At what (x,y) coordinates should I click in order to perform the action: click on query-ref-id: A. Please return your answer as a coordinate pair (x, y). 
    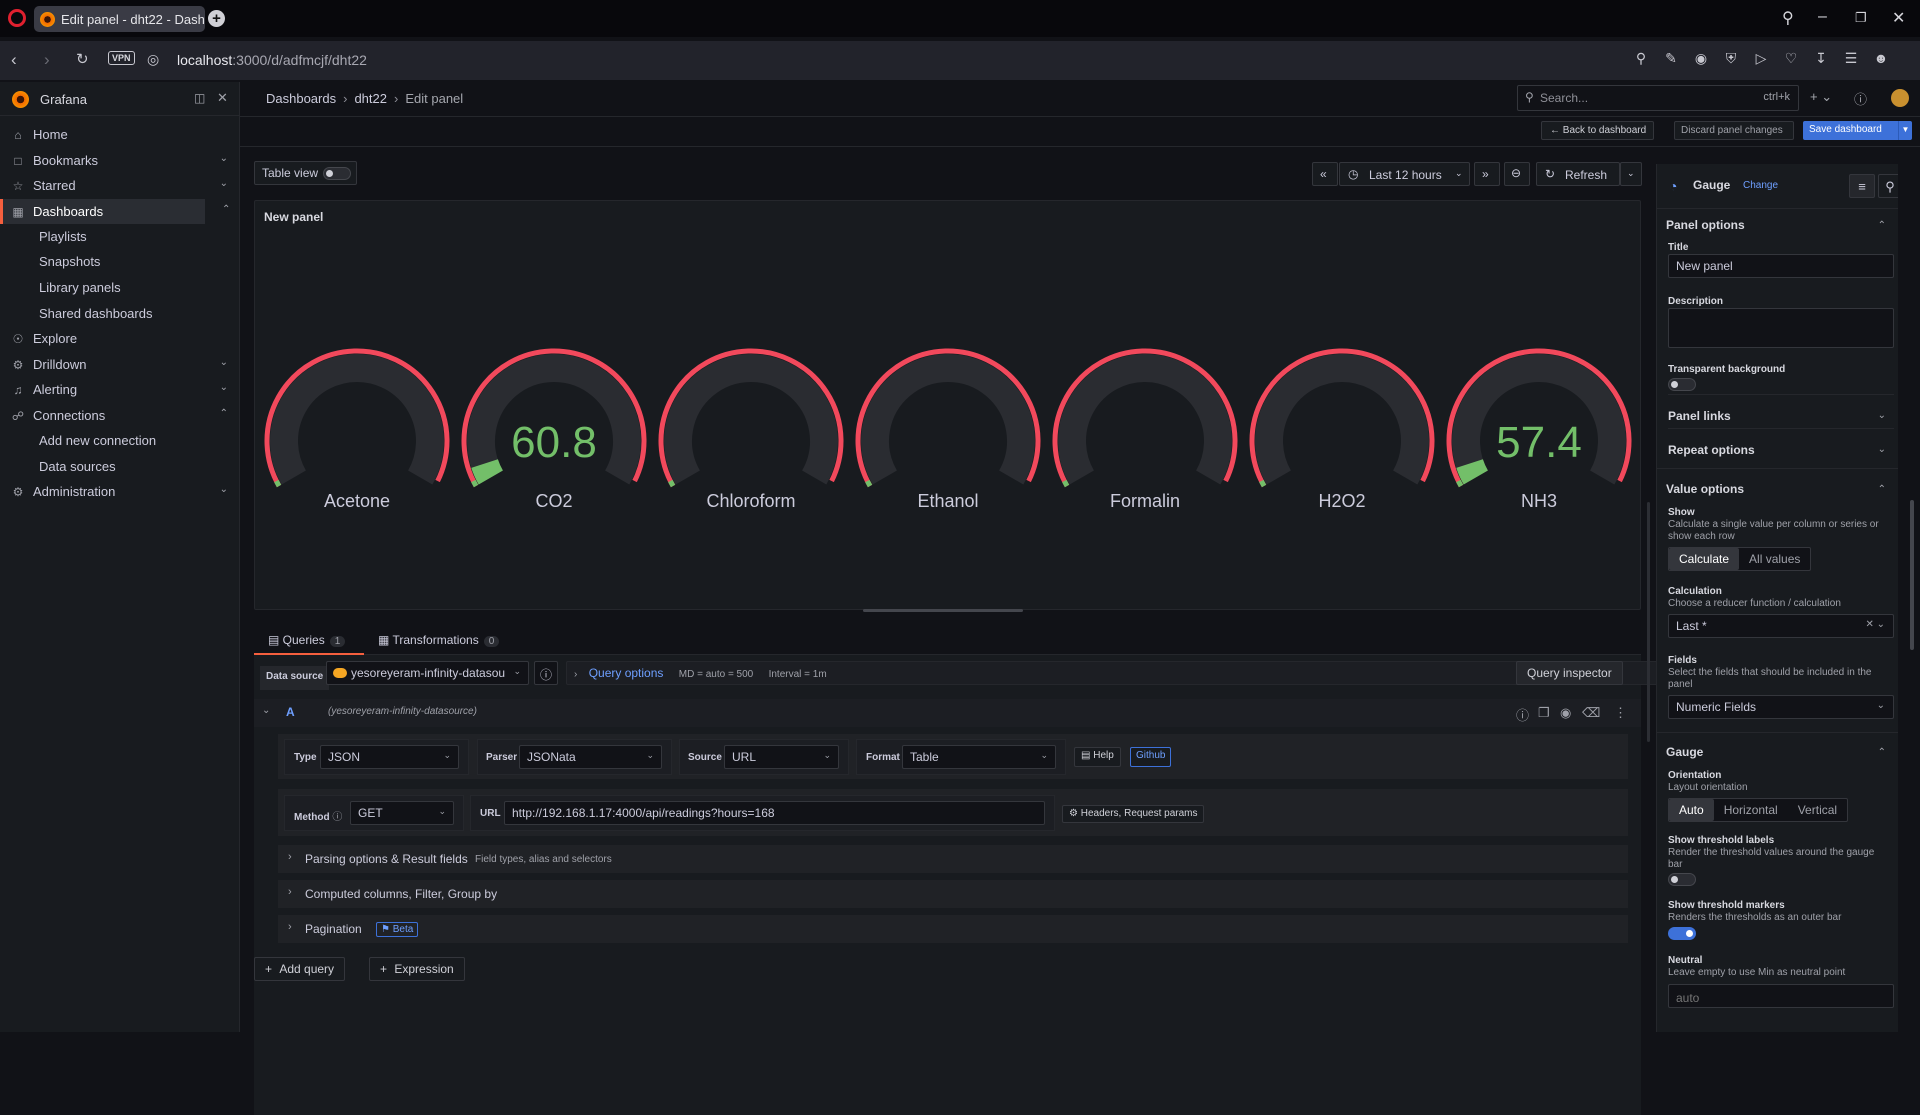
    Looking at the image, I should click on (290, 712).